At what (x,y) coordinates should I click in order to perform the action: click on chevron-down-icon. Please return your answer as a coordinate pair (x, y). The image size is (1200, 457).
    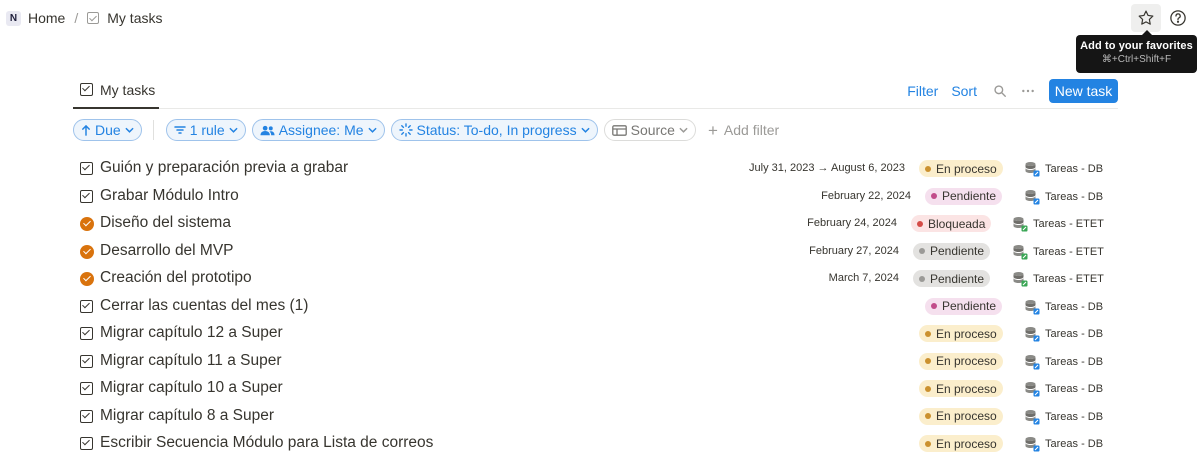
    Looking at the image, I should click on (372, 130).